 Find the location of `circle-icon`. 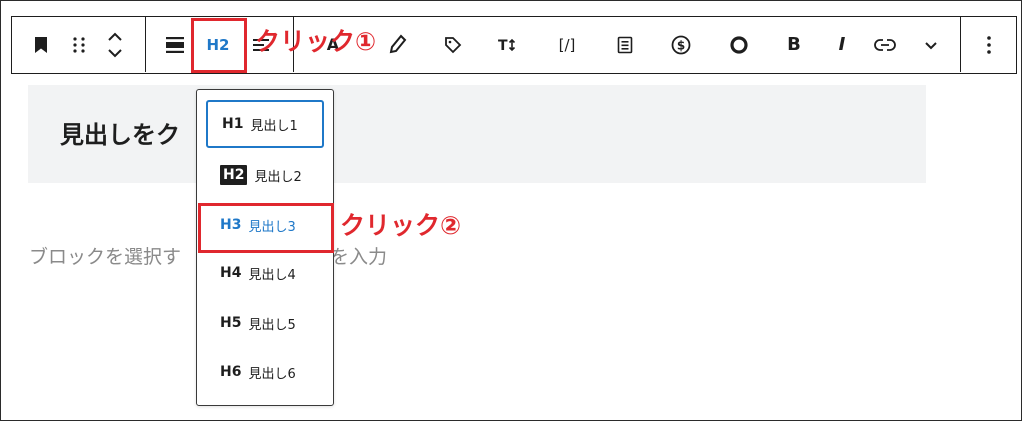

circle-icon is located at coordinates (739, 44).